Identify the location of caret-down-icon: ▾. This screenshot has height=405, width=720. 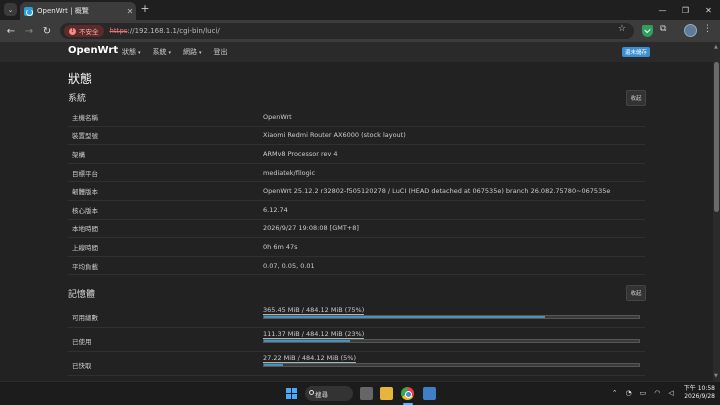
(200, 53).